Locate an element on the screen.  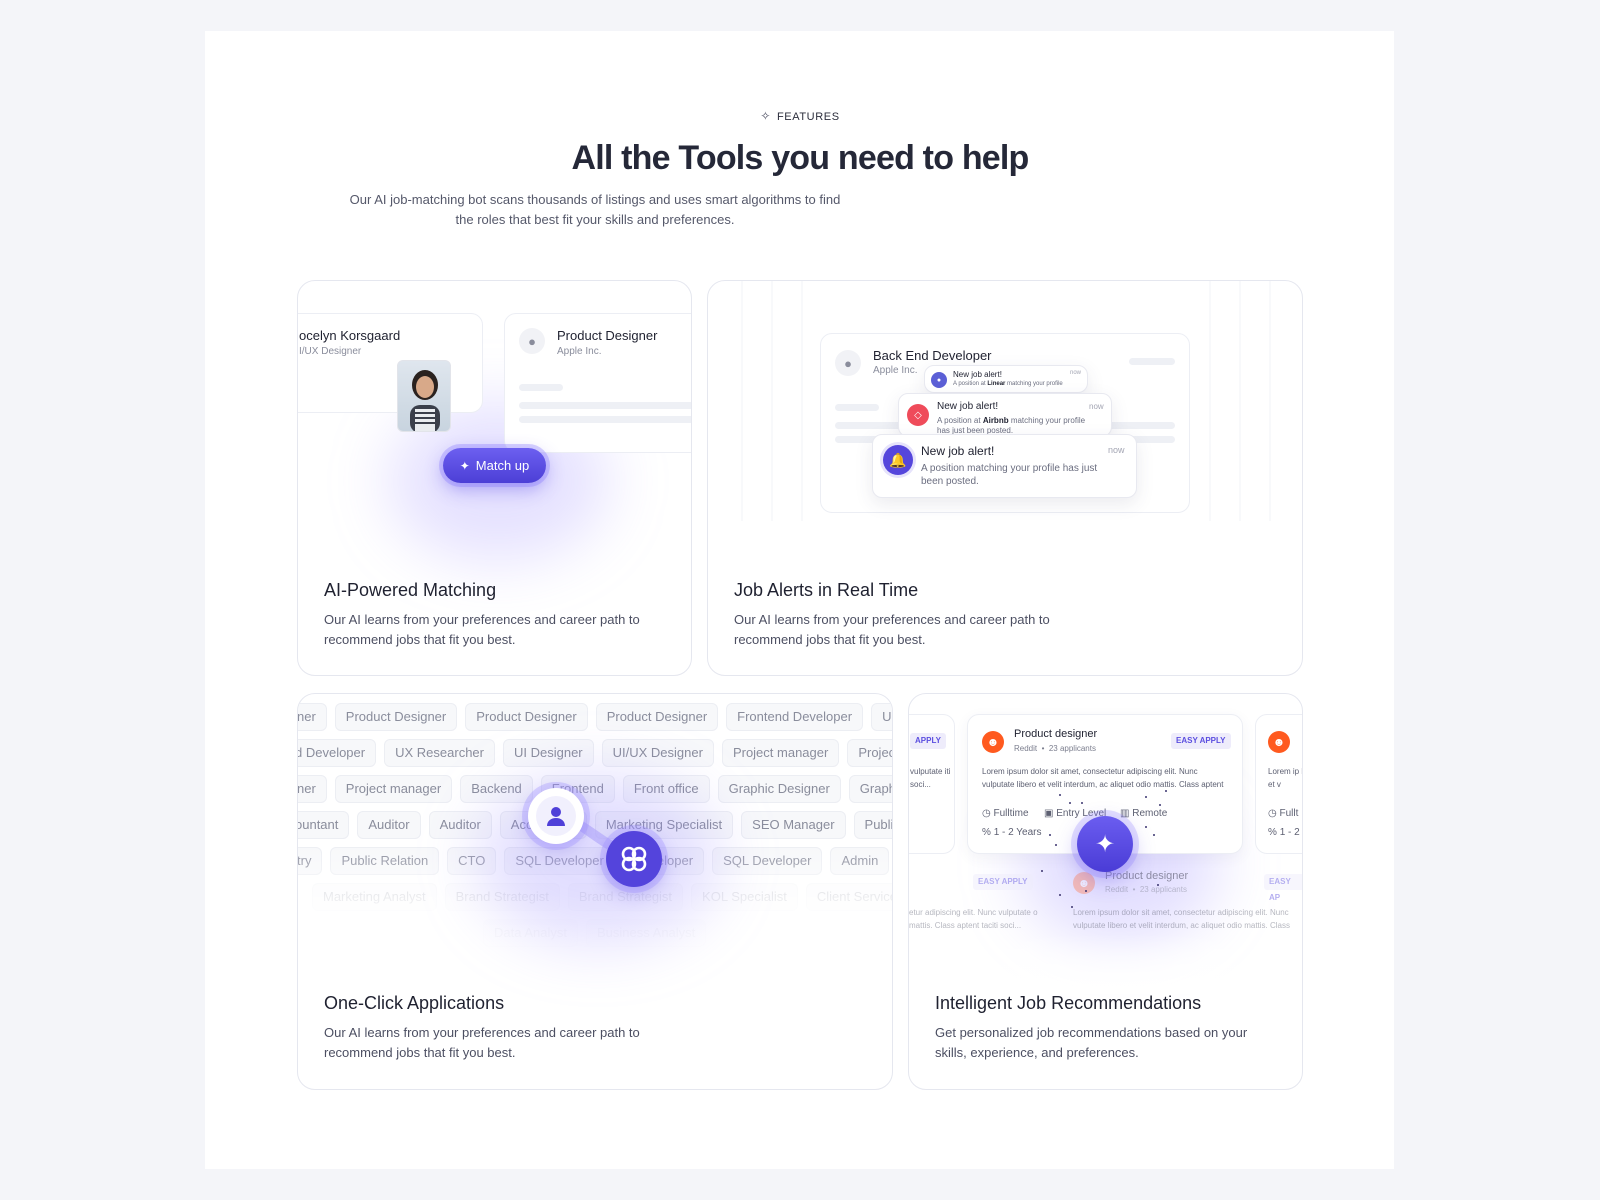
match-up-label: Match up is located at coordinates (502, 465).